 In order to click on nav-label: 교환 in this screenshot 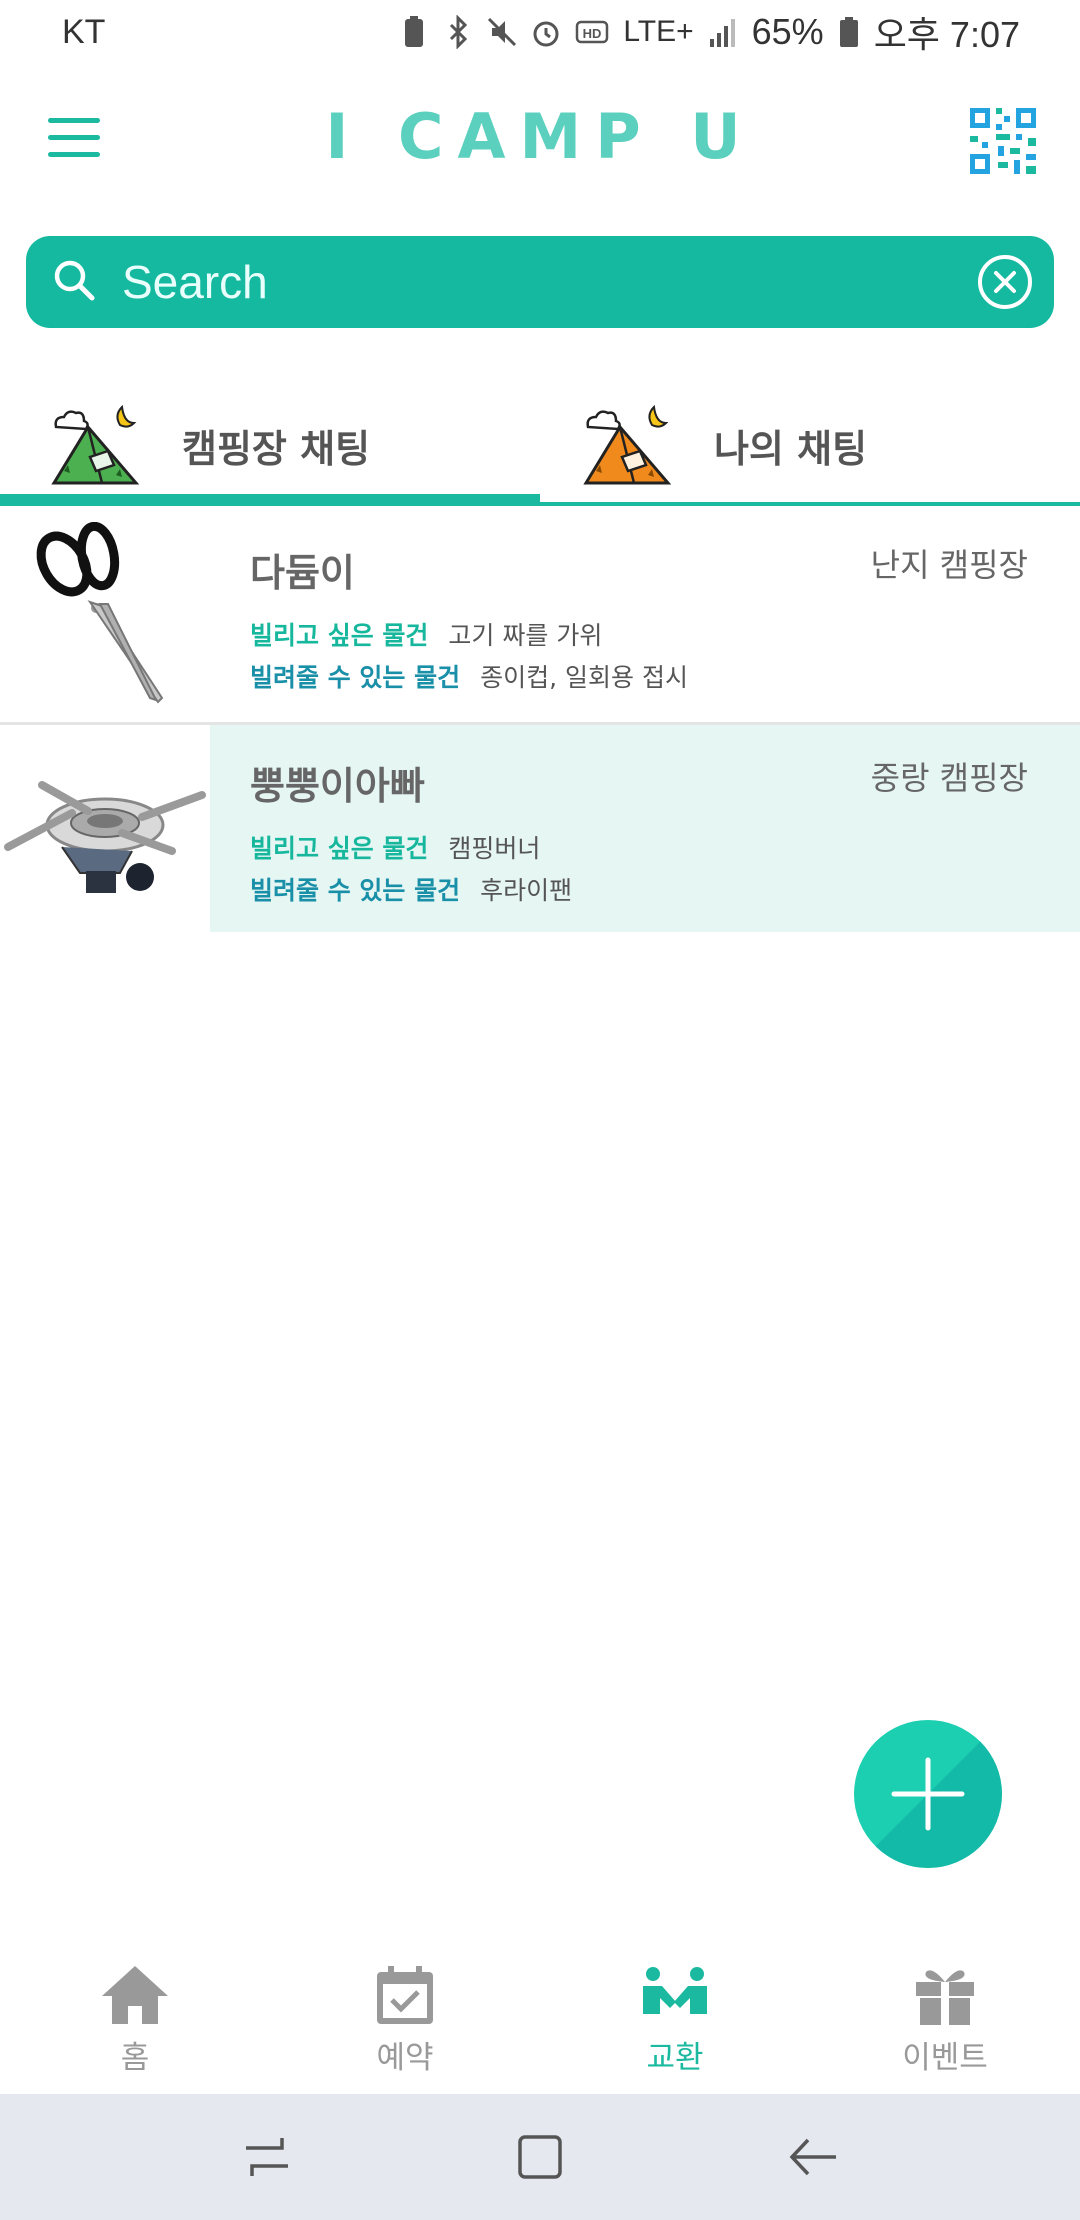, I will do `click(675, 2058)`.